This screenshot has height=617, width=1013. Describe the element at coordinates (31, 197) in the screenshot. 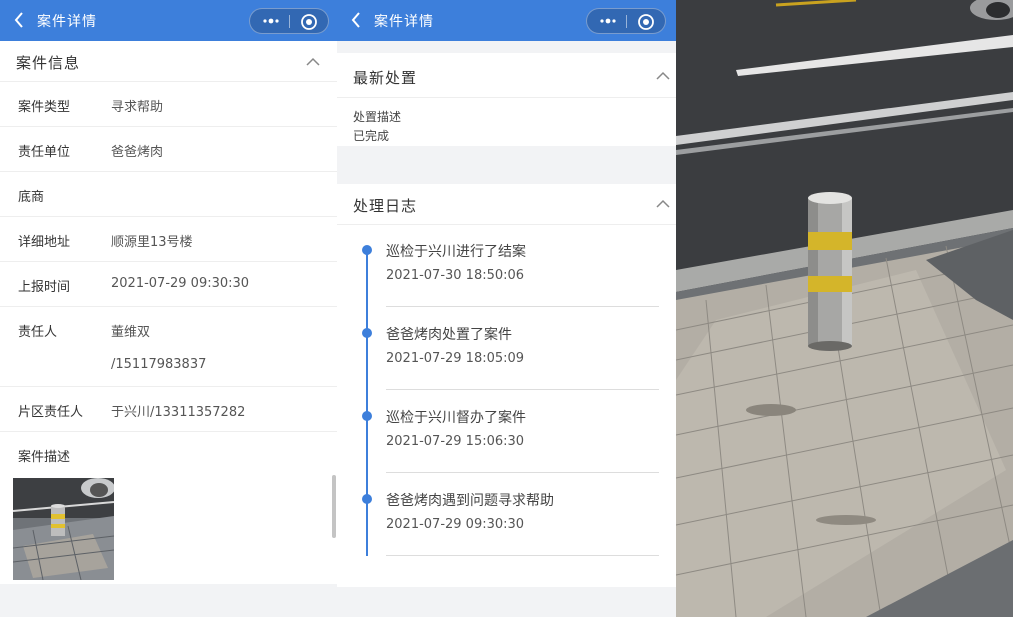

I see `field-label: 底商` at that location.